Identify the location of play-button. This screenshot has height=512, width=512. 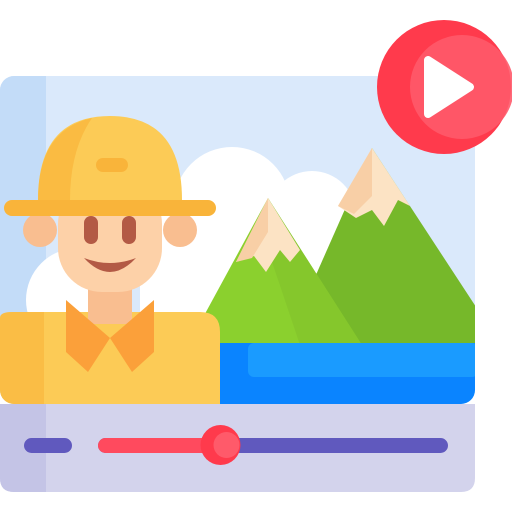
(444, 87).